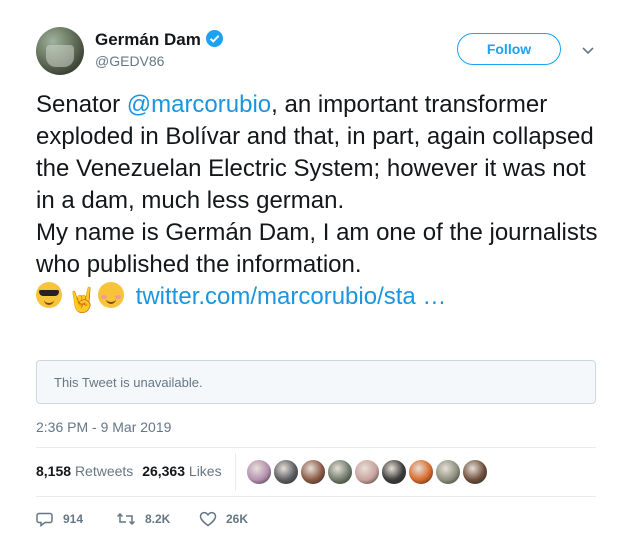  What do you see at coordinates (223, 519) in the screenshot?
I see `like-button: 26K` at bounding box center [223, 519].